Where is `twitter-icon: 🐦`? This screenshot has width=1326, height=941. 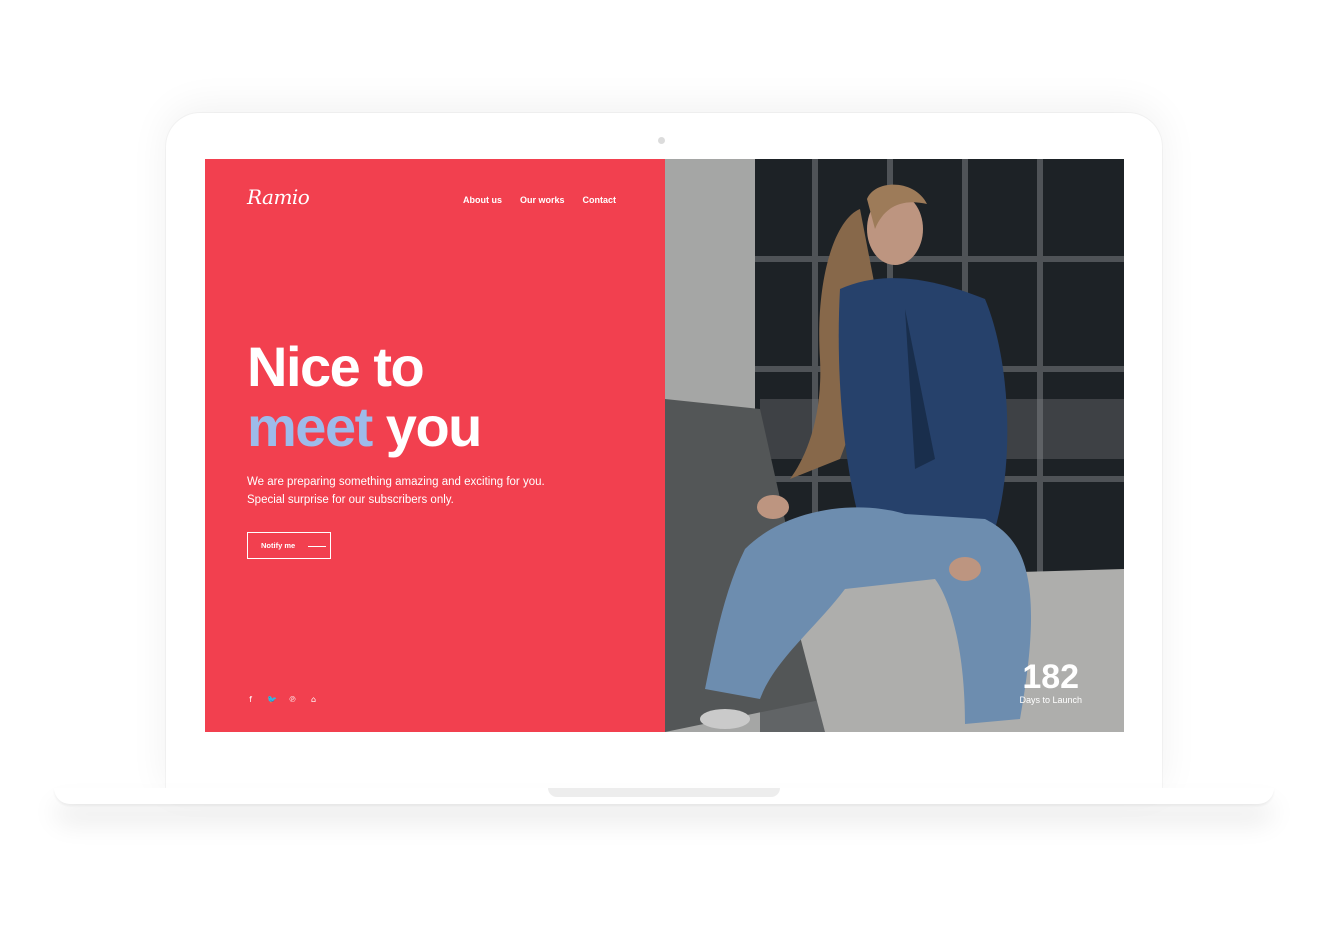 twitter-icon: 🐦 is located at coordinates (272, 699).